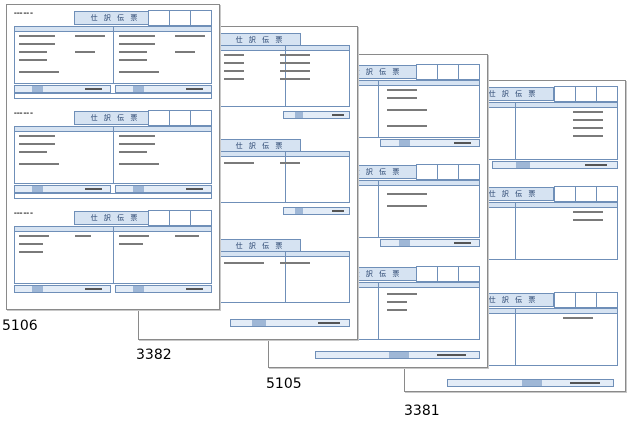 This screenshot has width=628, height=423. I want to click on document-label-3381: 3381, so click(422, 411).